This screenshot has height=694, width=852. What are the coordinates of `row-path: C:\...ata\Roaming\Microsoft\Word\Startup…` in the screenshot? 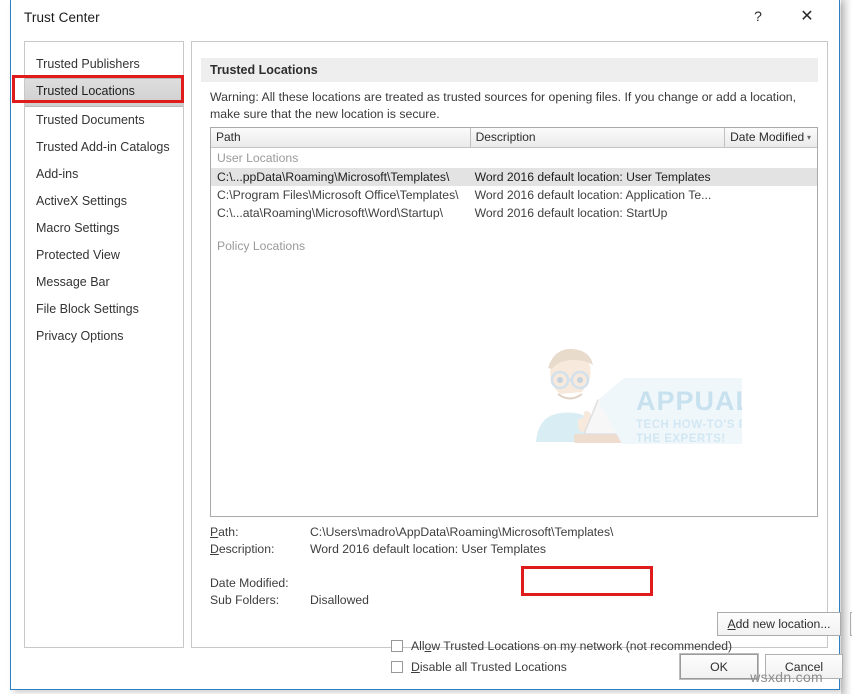 It's located at (330, 213).